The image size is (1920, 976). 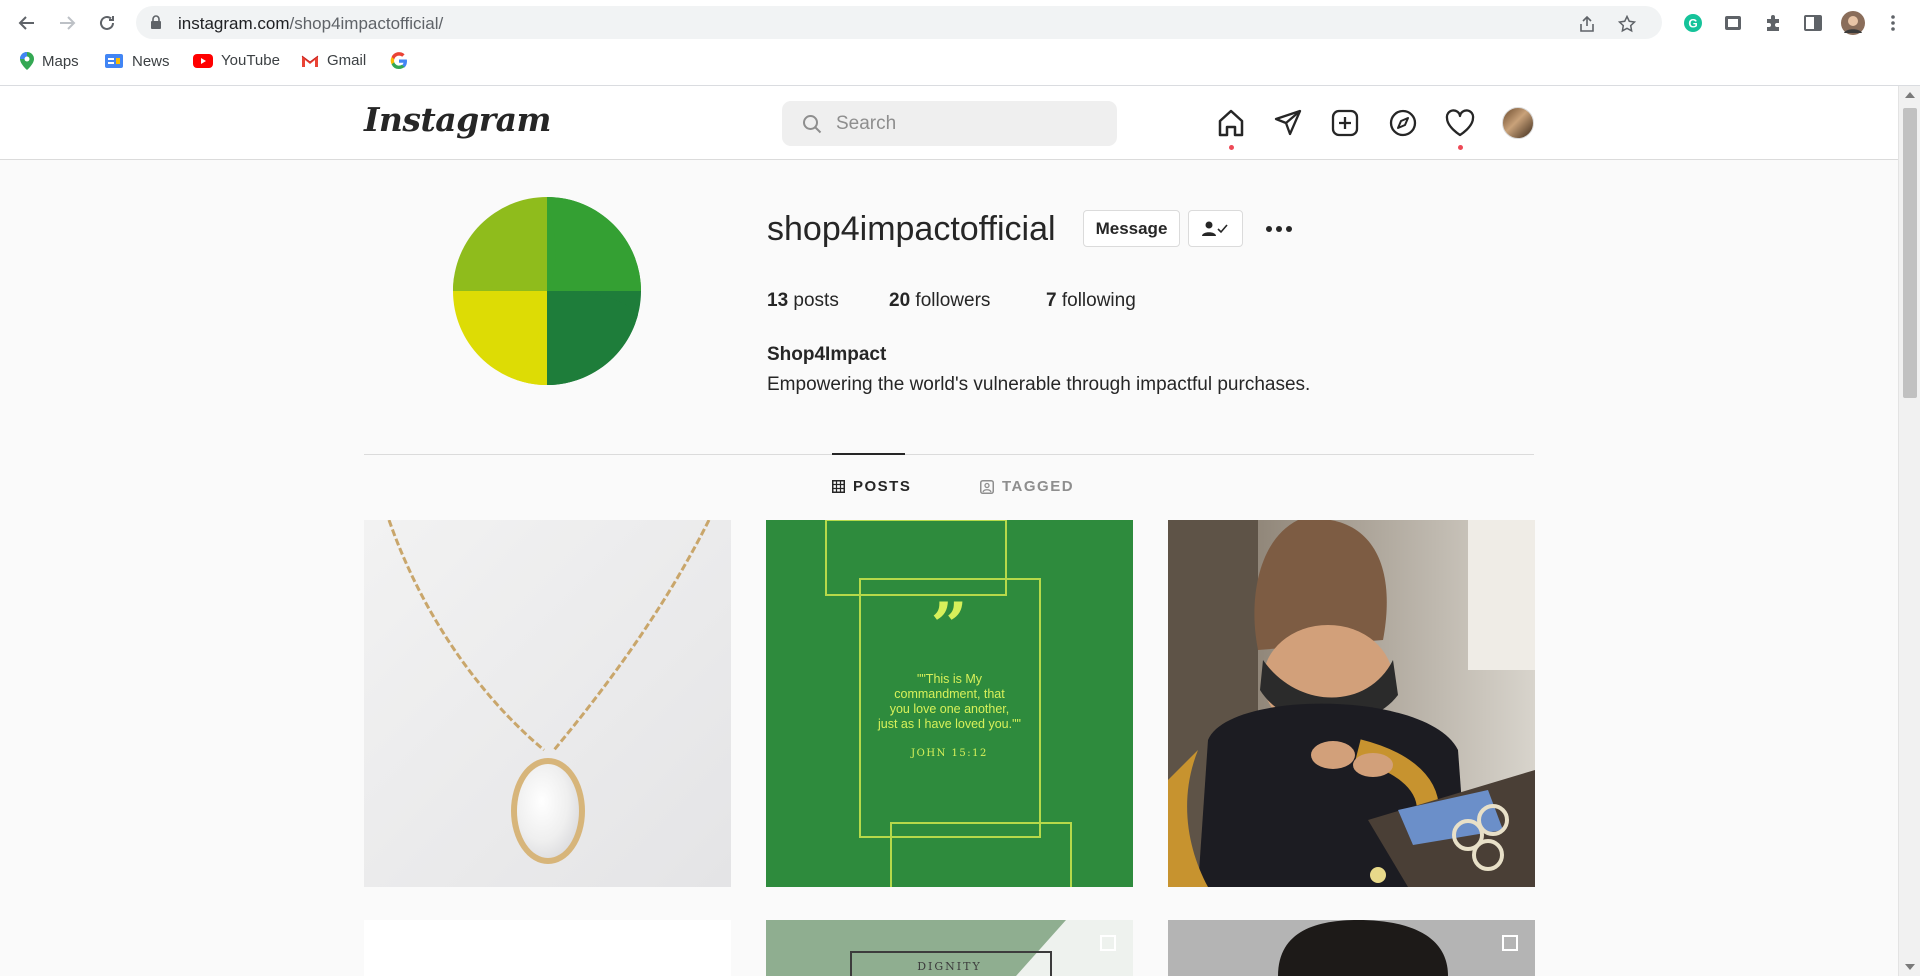 I want to click on home-button, so click(x=1231, y=127).